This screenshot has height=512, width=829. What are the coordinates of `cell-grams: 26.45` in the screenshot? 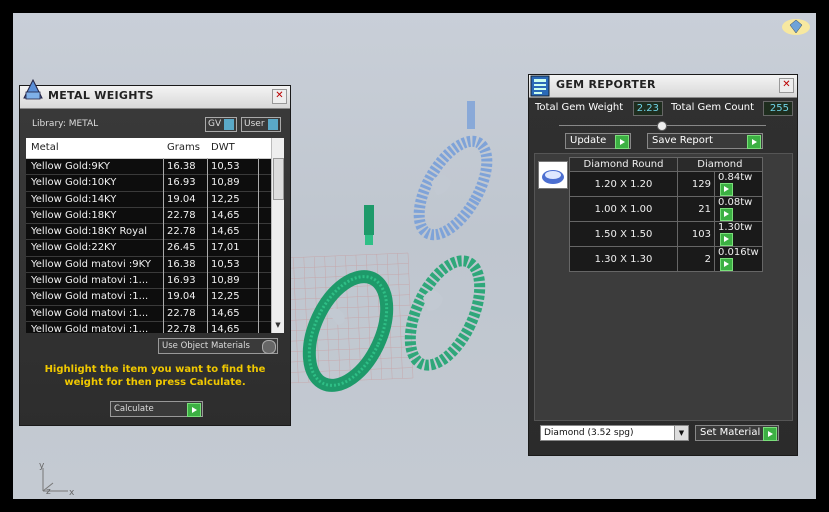 It's located at (181, 248).